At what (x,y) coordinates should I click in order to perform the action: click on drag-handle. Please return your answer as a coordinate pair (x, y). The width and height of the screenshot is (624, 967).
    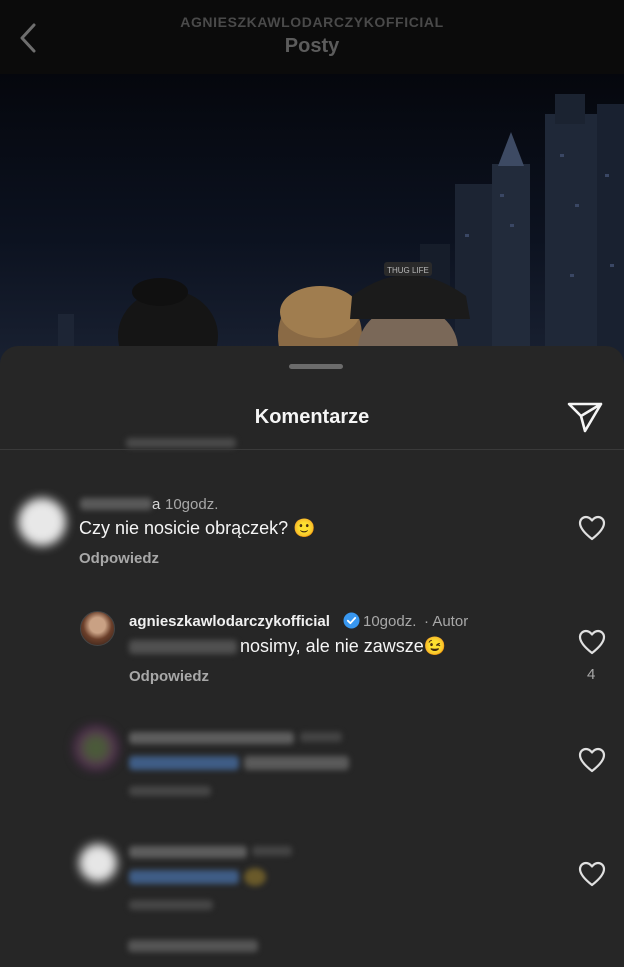
    Looking at the image, I should click on (316, 366).